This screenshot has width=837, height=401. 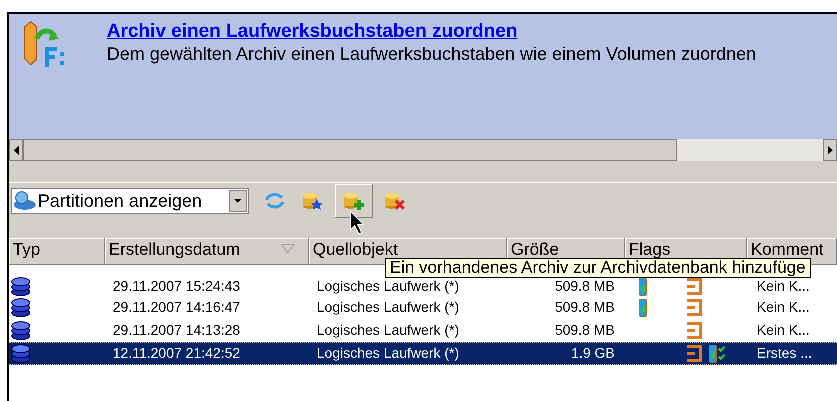 I want to click on view-select-value: Partitionen anzeigen, so click(x=121, y=201).